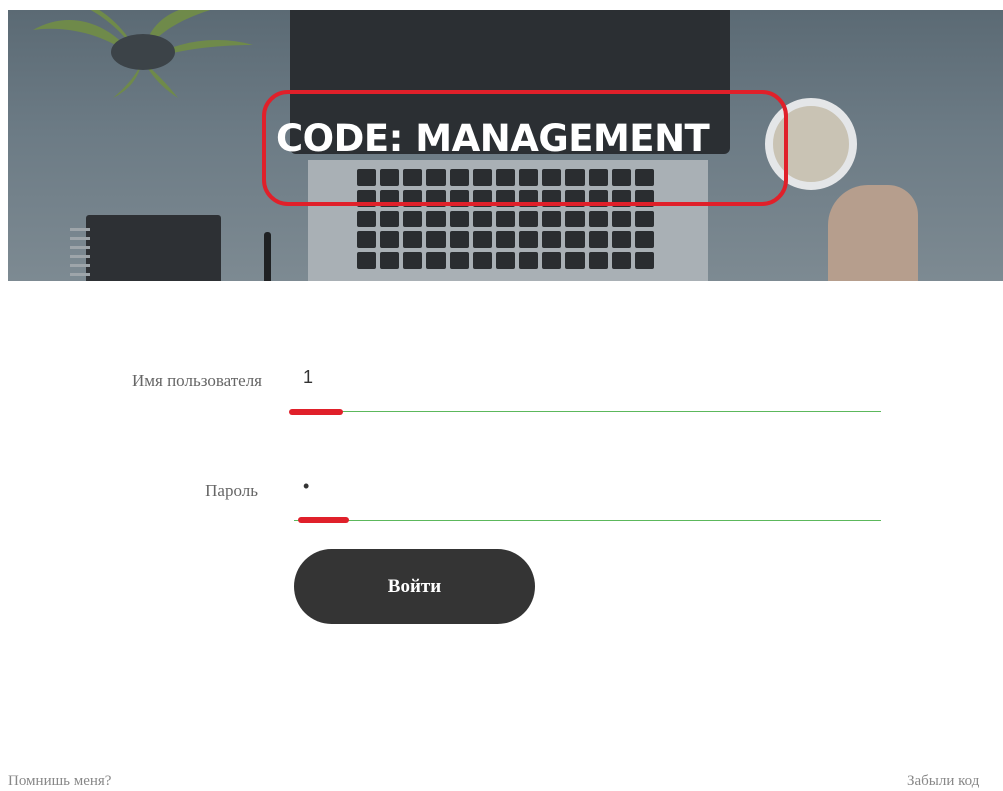  What do you see at coordinates (231, 490) in the screenshot?
I see `password-label: Пароль` at bounding box center [231, 490].